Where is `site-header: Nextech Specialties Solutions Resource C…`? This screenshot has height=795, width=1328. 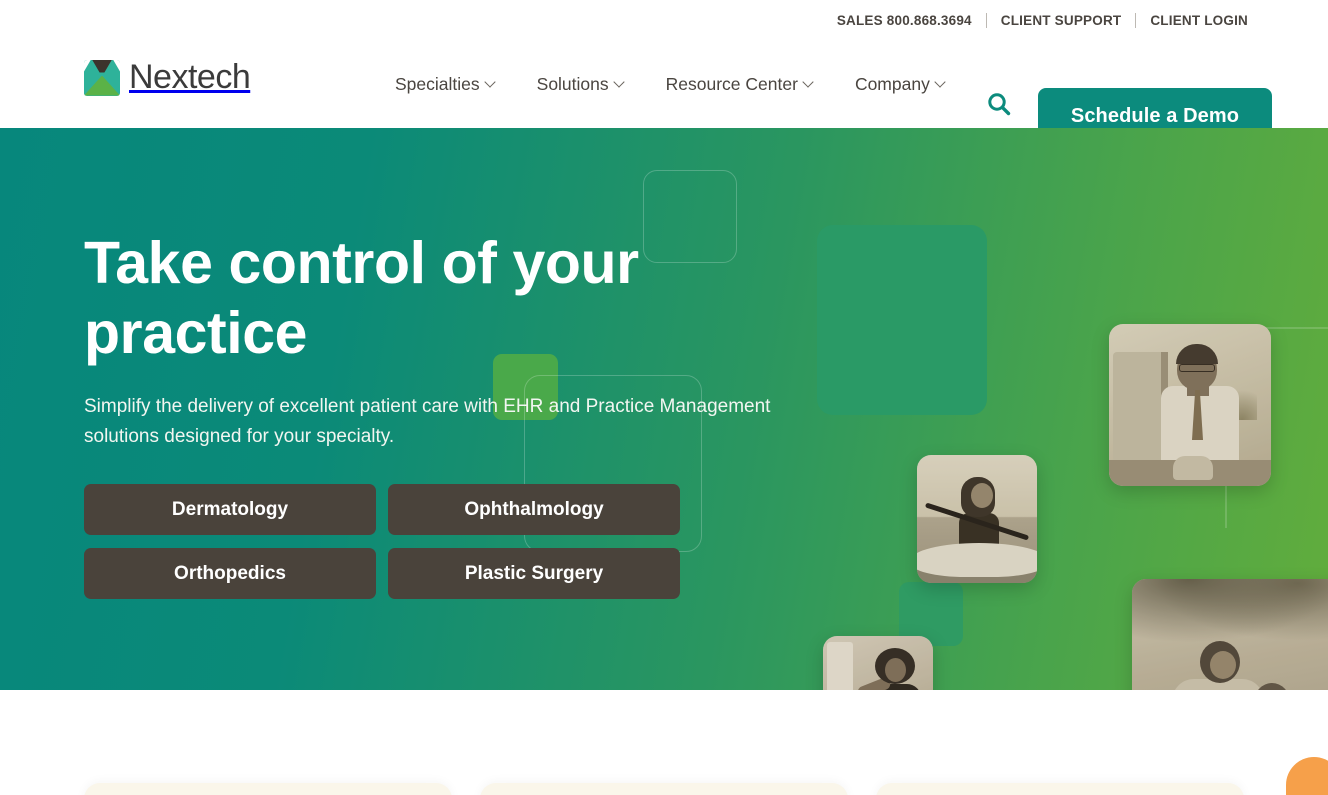
site-header: Nextech Specialties Solutions Resource C… is located at coordinates (664, 92).